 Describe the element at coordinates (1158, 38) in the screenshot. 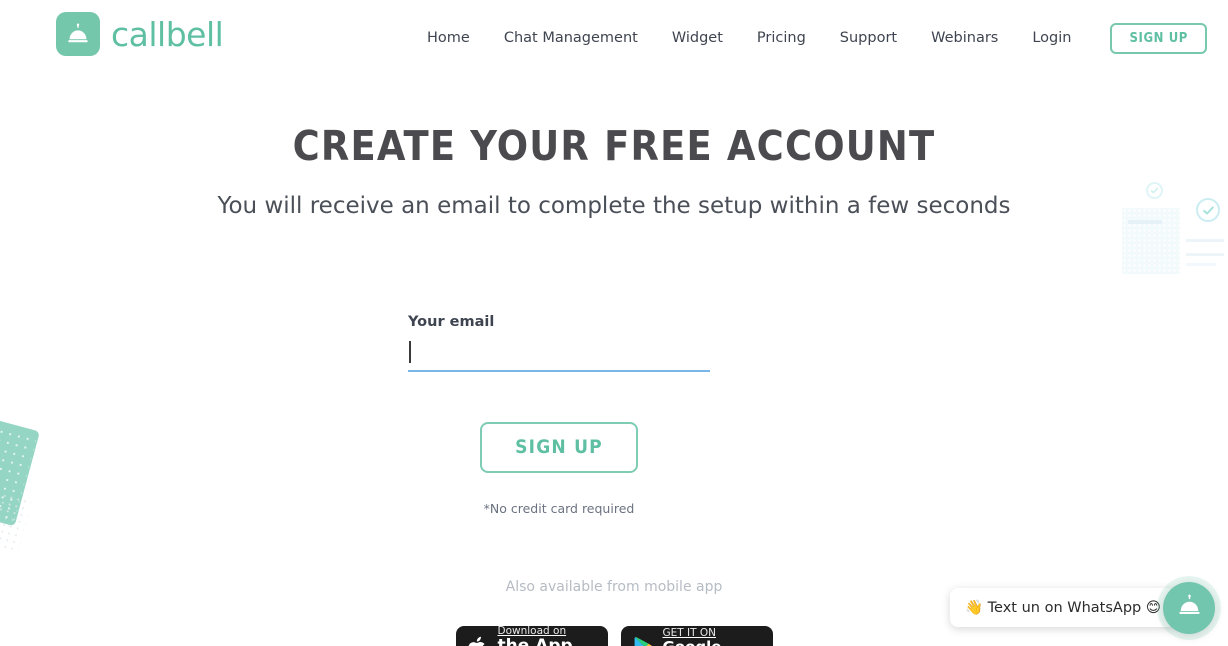

I see `nav-signup-button: SIGN UP` at that location.